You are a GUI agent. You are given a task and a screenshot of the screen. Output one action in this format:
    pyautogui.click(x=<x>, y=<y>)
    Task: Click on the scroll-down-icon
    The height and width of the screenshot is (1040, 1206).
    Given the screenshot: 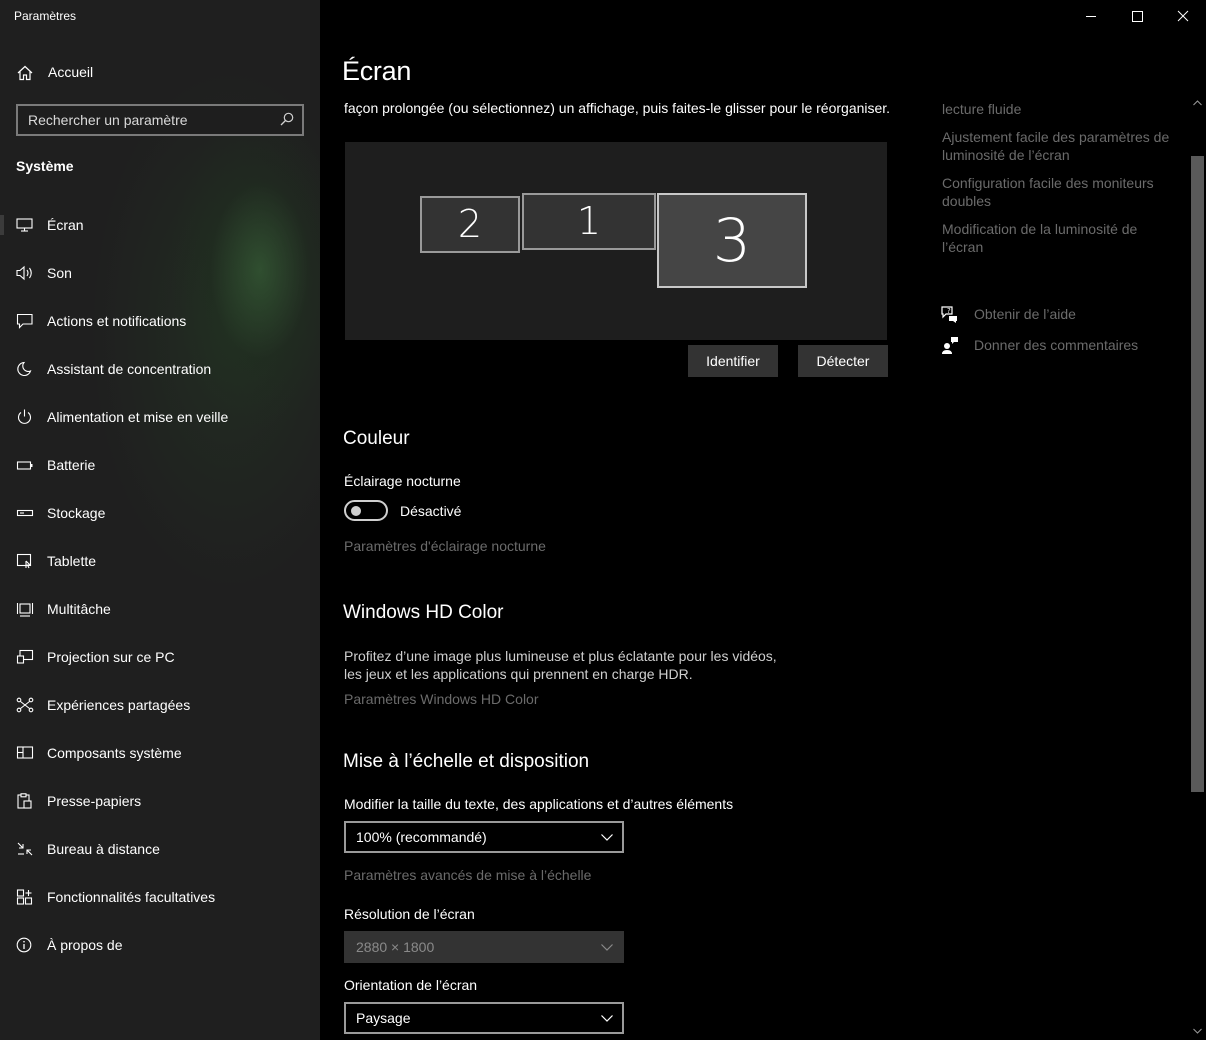 What is the action you would take?
    pyautogui.click(x=1197, y=1031)
    